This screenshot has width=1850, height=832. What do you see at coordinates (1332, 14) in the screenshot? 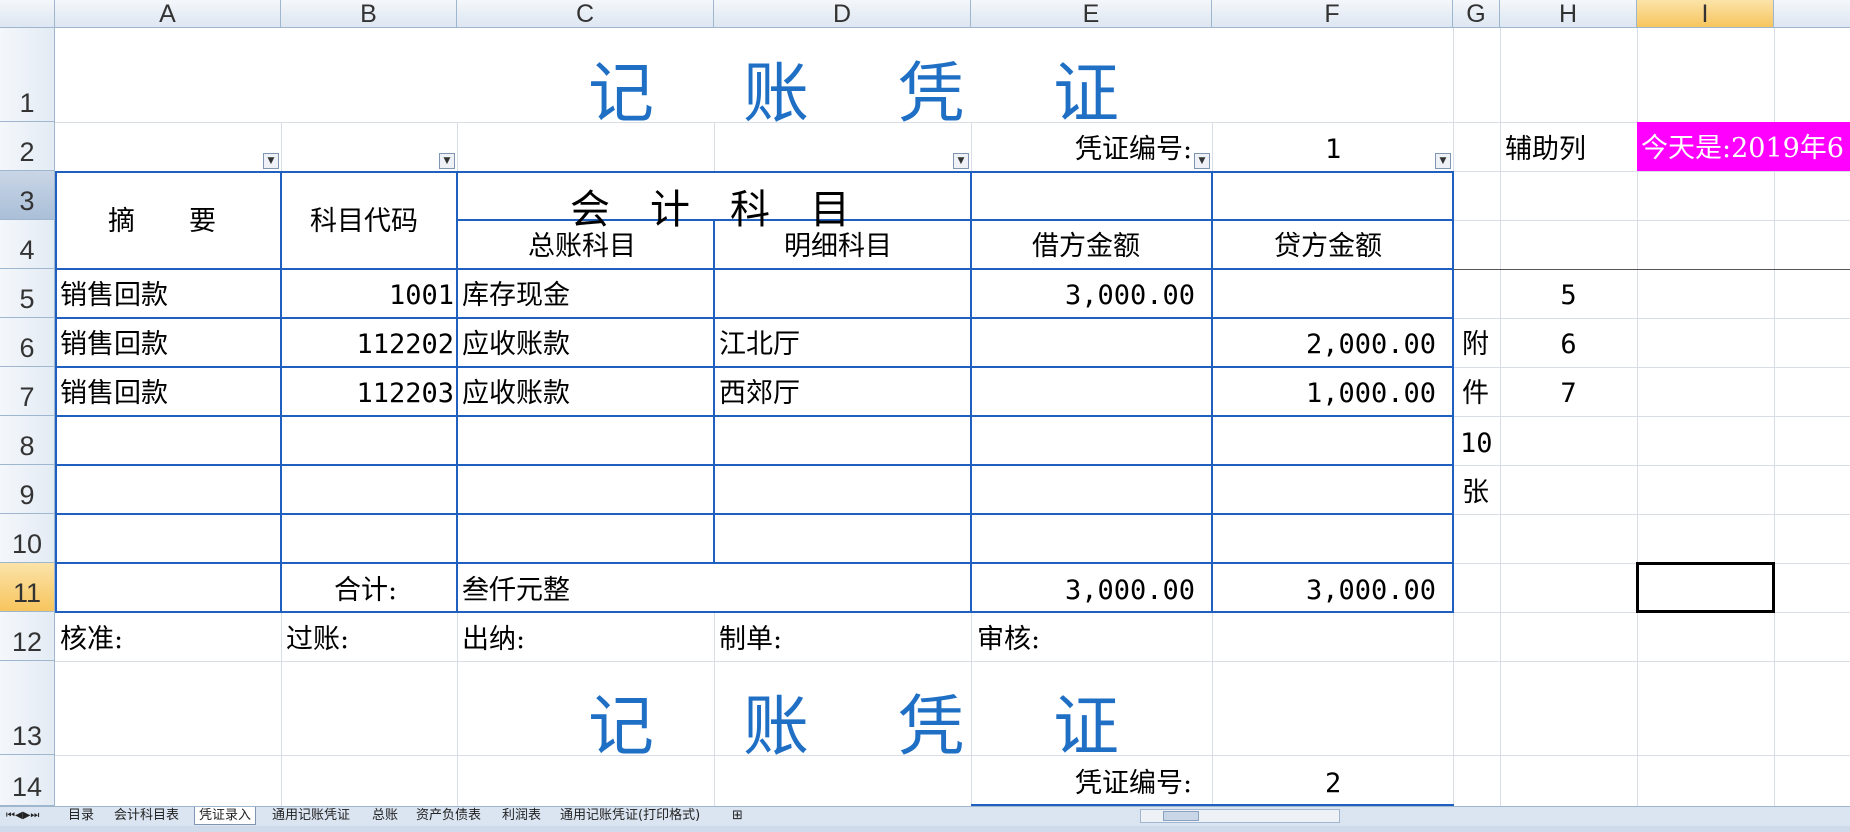
I see `column-header-f: F` at bounding box center [1332, 14].